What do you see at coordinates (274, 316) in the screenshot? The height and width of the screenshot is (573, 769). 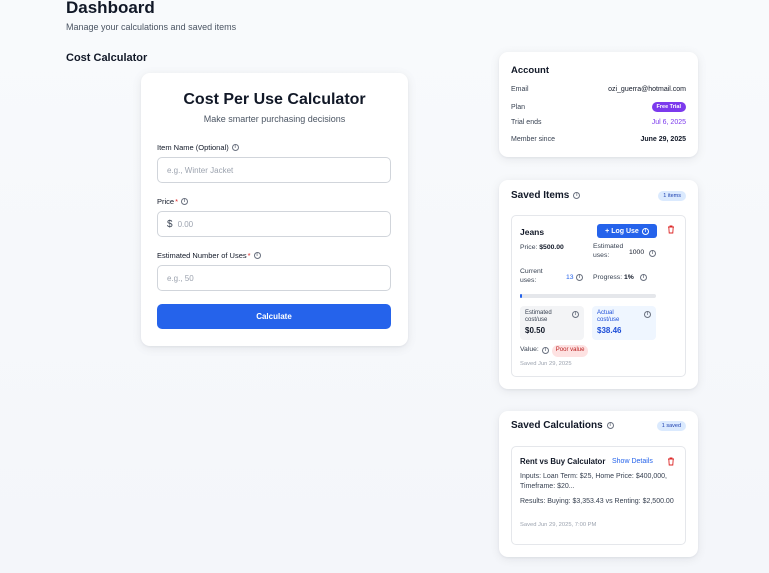 I see `calculate-button: Calculate` at bounding box center [274, 316].